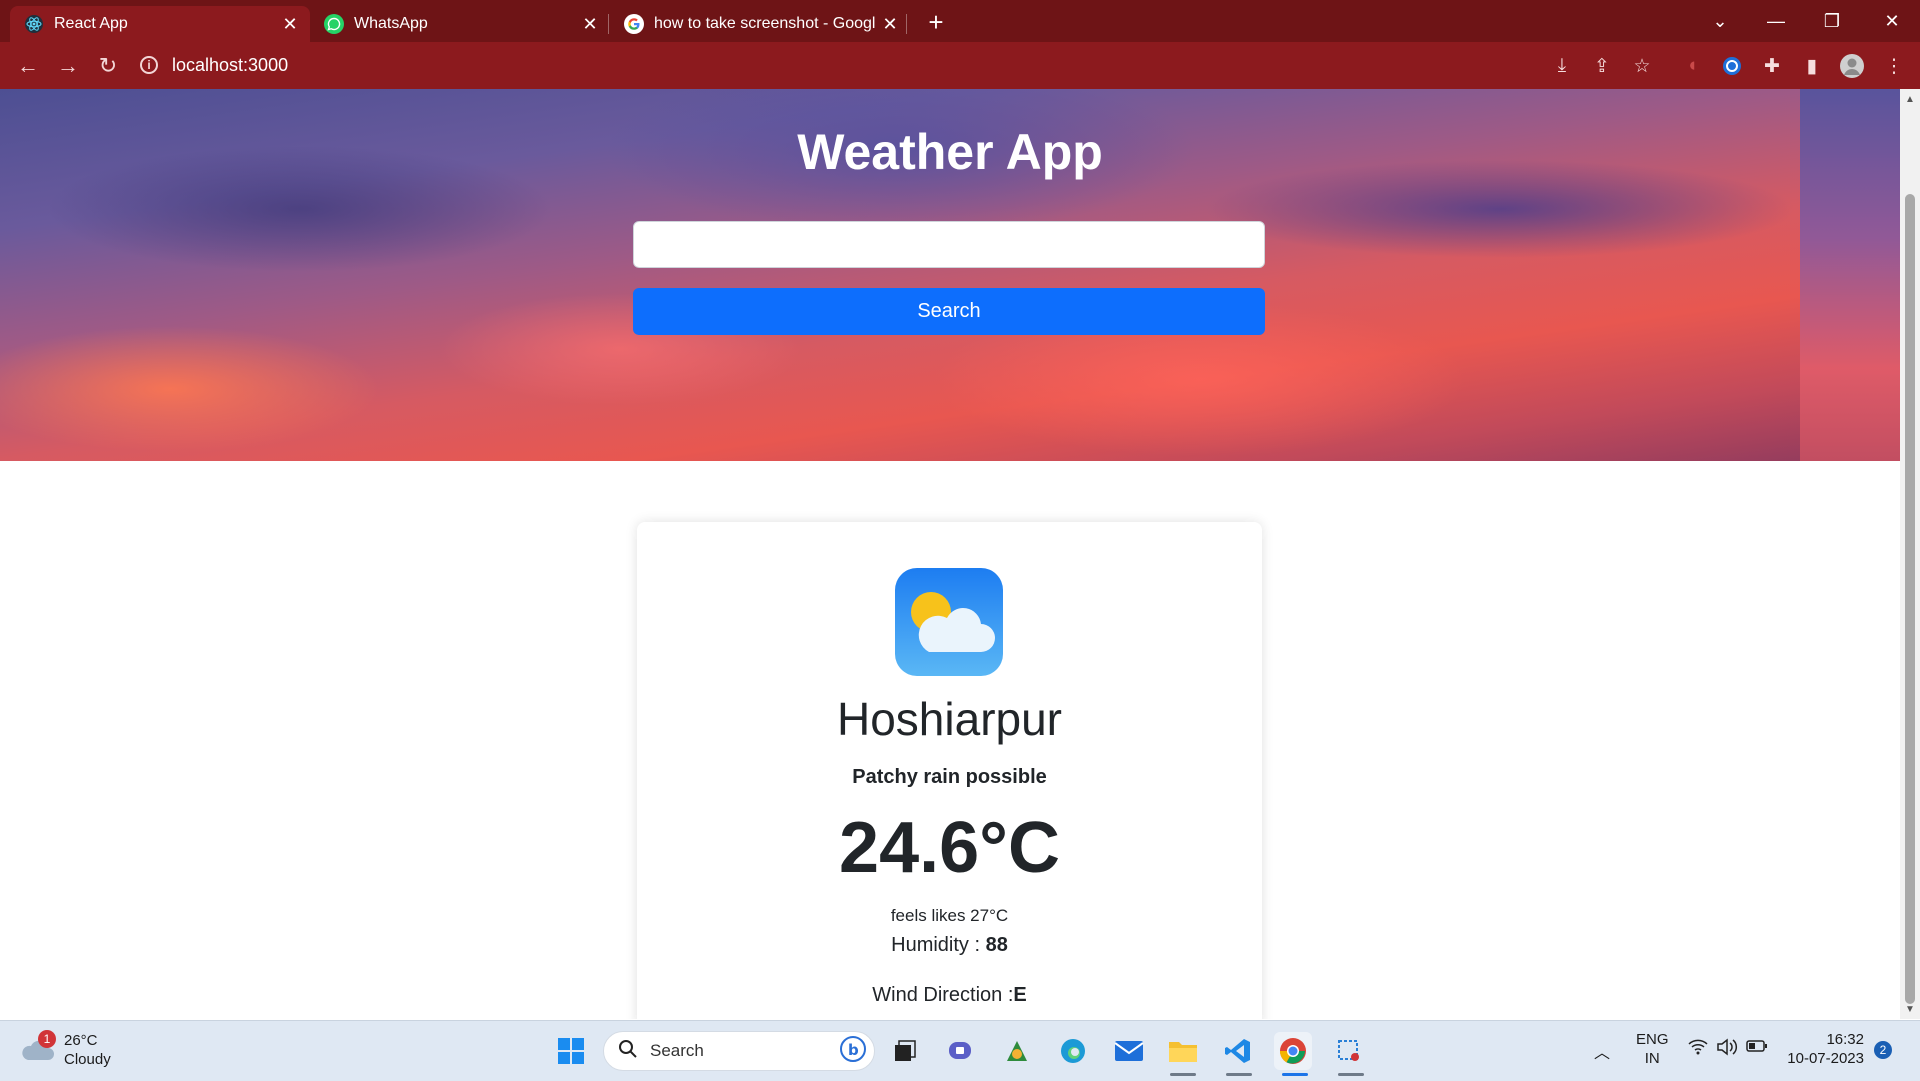  What do you see at coordinates (1020, 995) in the screenshot?
I see `wind-value: E` at bounding box center [1020, 995].